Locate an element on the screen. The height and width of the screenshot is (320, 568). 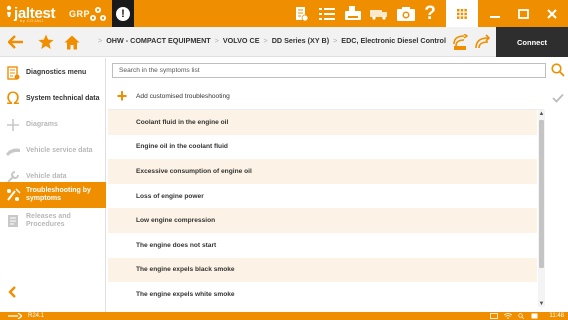
help-icon: ? is located at coordinates (430, 13).